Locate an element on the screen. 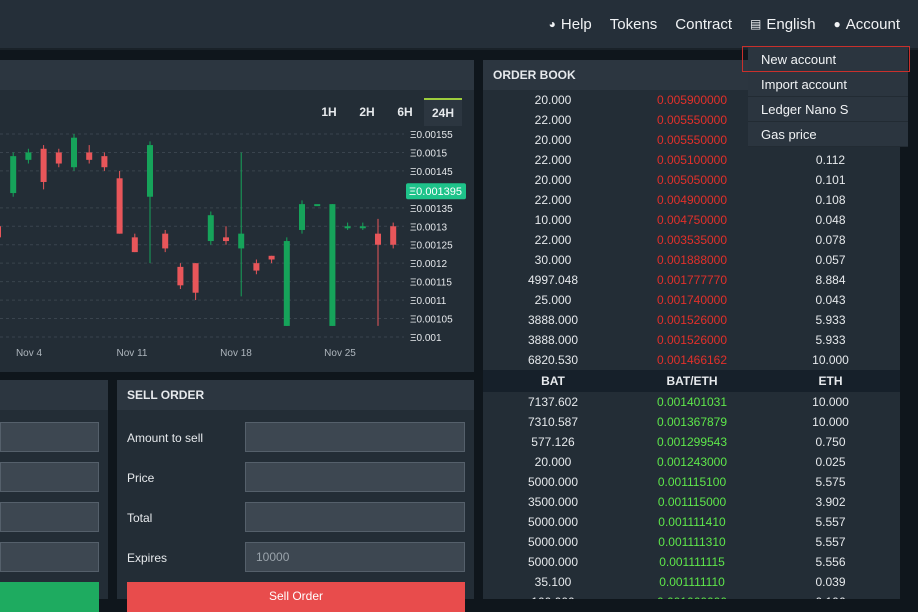  menu-item-ledger-nano-s: Ledger Nano S is located at coordinates (828, 109).